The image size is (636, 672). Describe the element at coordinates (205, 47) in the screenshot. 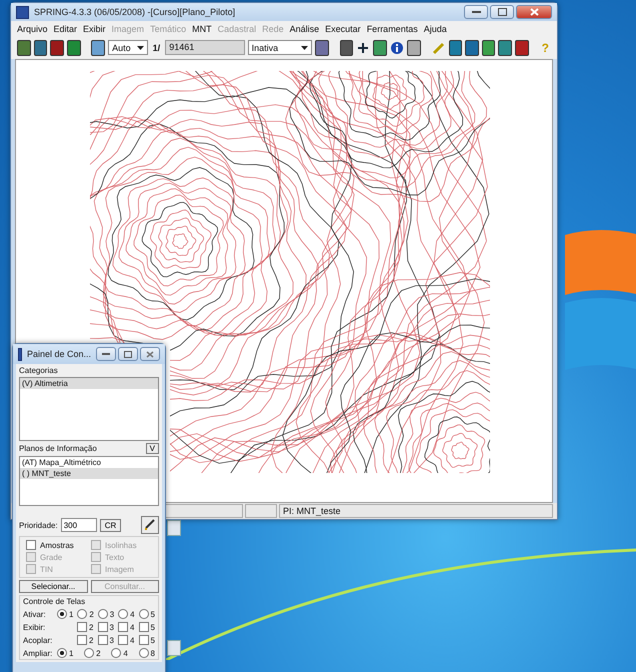

I see `scale-field: 91461` at that location.